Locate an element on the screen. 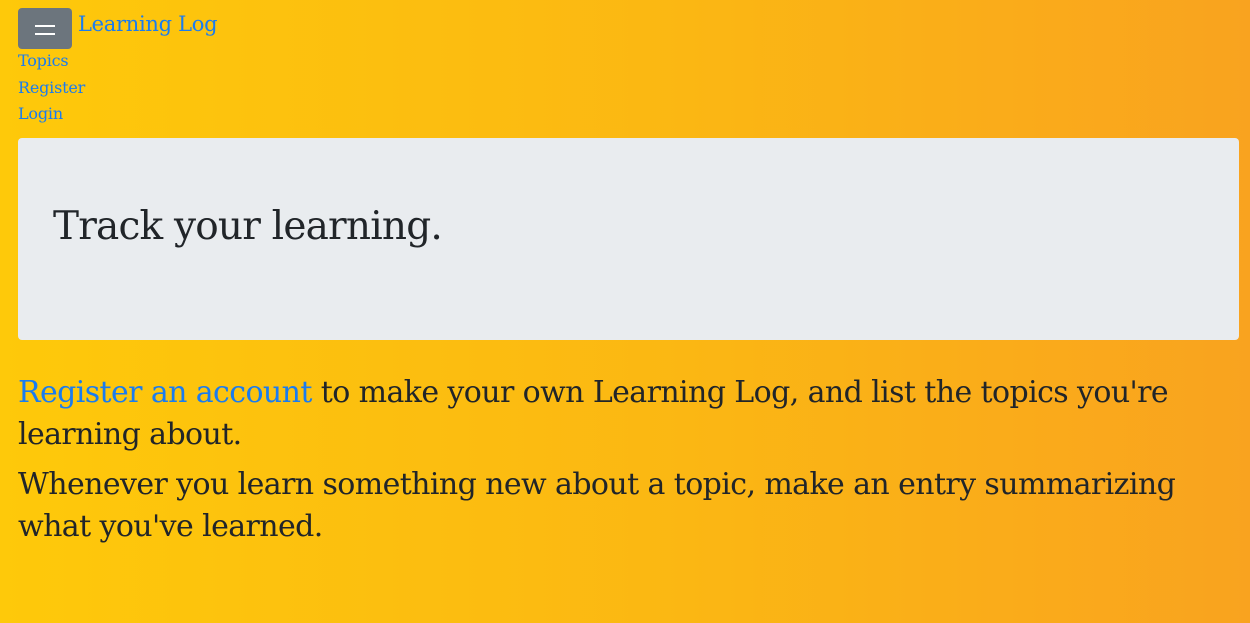 This screenshot has width=1250, height=623. nav-links: Topics Register Login is located at coordinates (51, 88).